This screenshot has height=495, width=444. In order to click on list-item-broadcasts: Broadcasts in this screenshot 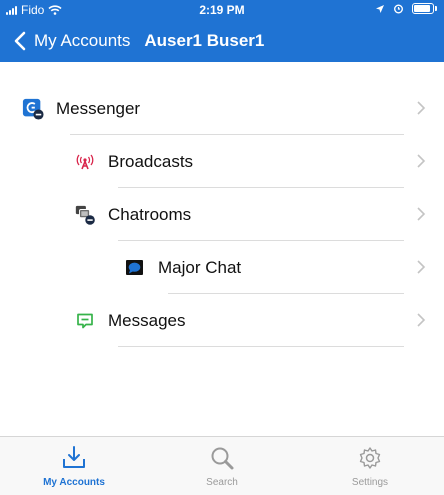, I will do `click(222, 161)`.